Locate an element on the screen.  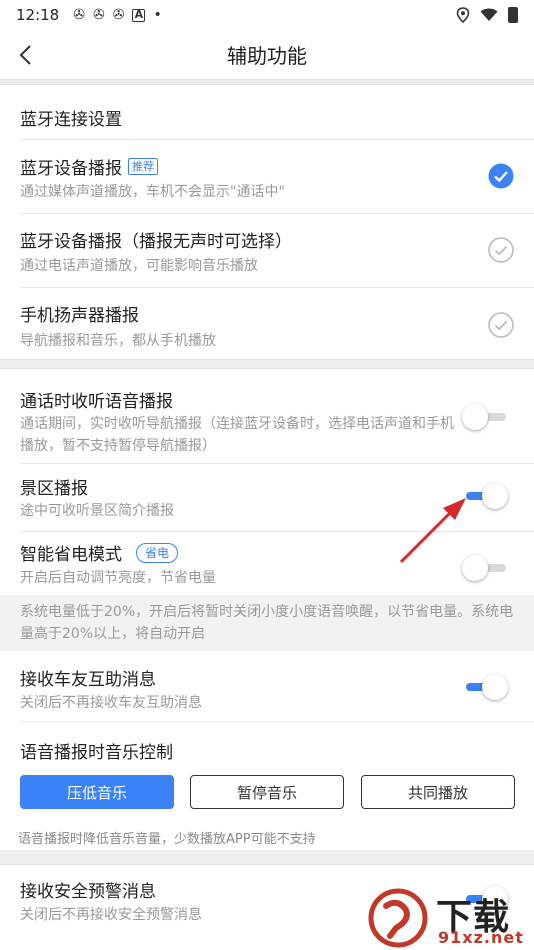
power-save-switch is located at coordinates (485, 568).